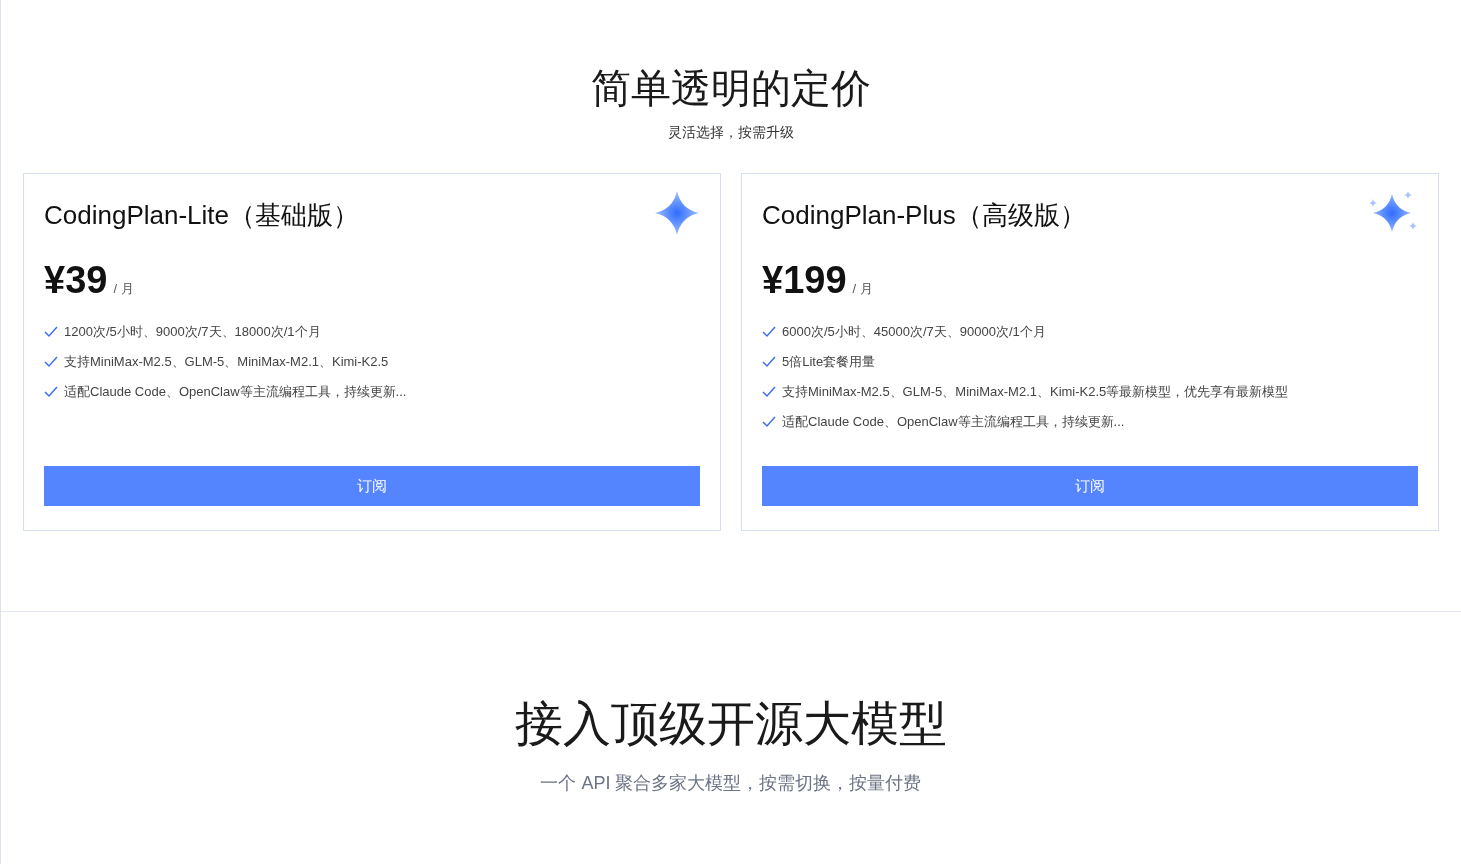  I want to click on sparkle-icon, so click(677, 213).